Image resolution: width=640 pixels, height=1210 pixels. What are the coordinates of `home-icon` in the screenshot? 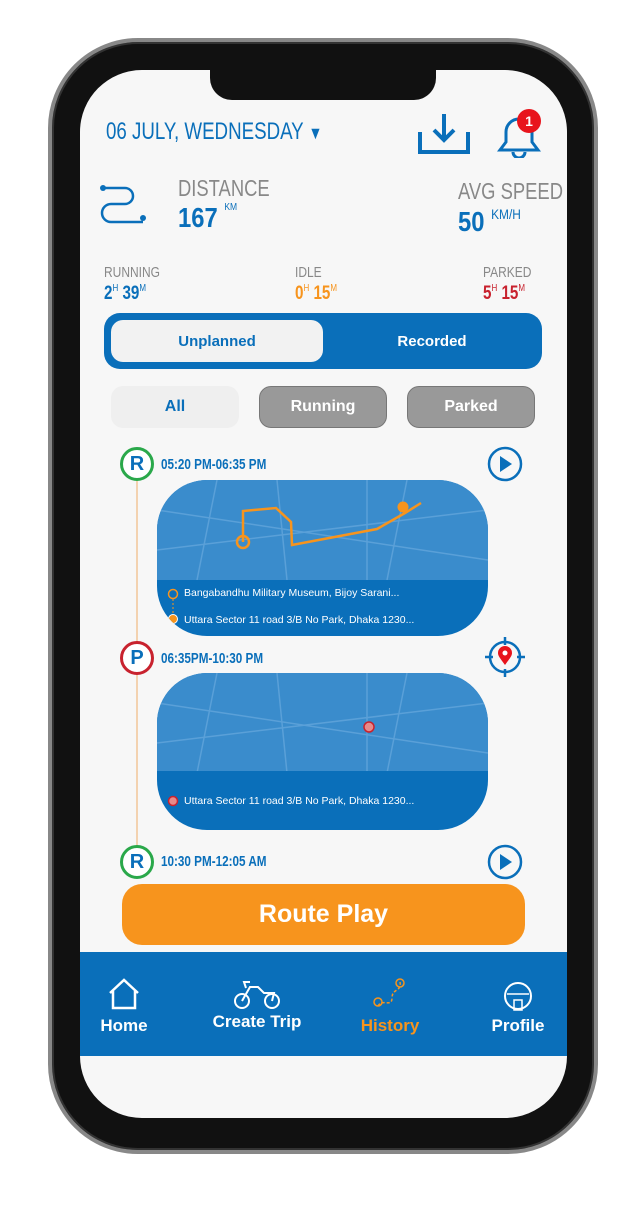 It's located at (124, 994).